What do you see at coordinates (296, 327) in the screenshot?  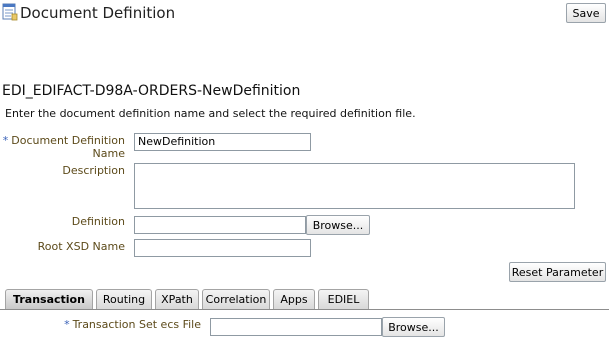 I see `transaction-ecs-file-input` at bounding box center [296, 327].